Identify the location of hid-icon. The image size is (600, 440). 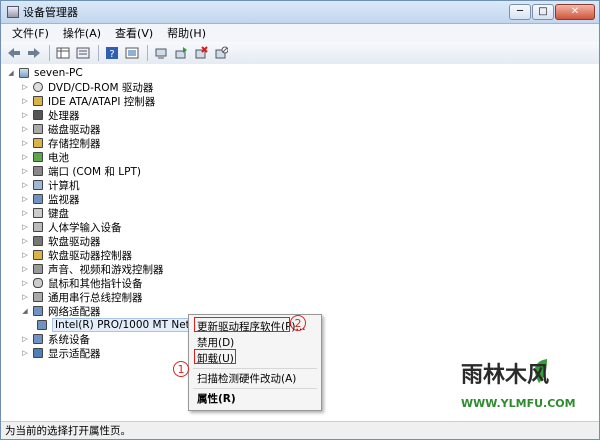
(38, 227).